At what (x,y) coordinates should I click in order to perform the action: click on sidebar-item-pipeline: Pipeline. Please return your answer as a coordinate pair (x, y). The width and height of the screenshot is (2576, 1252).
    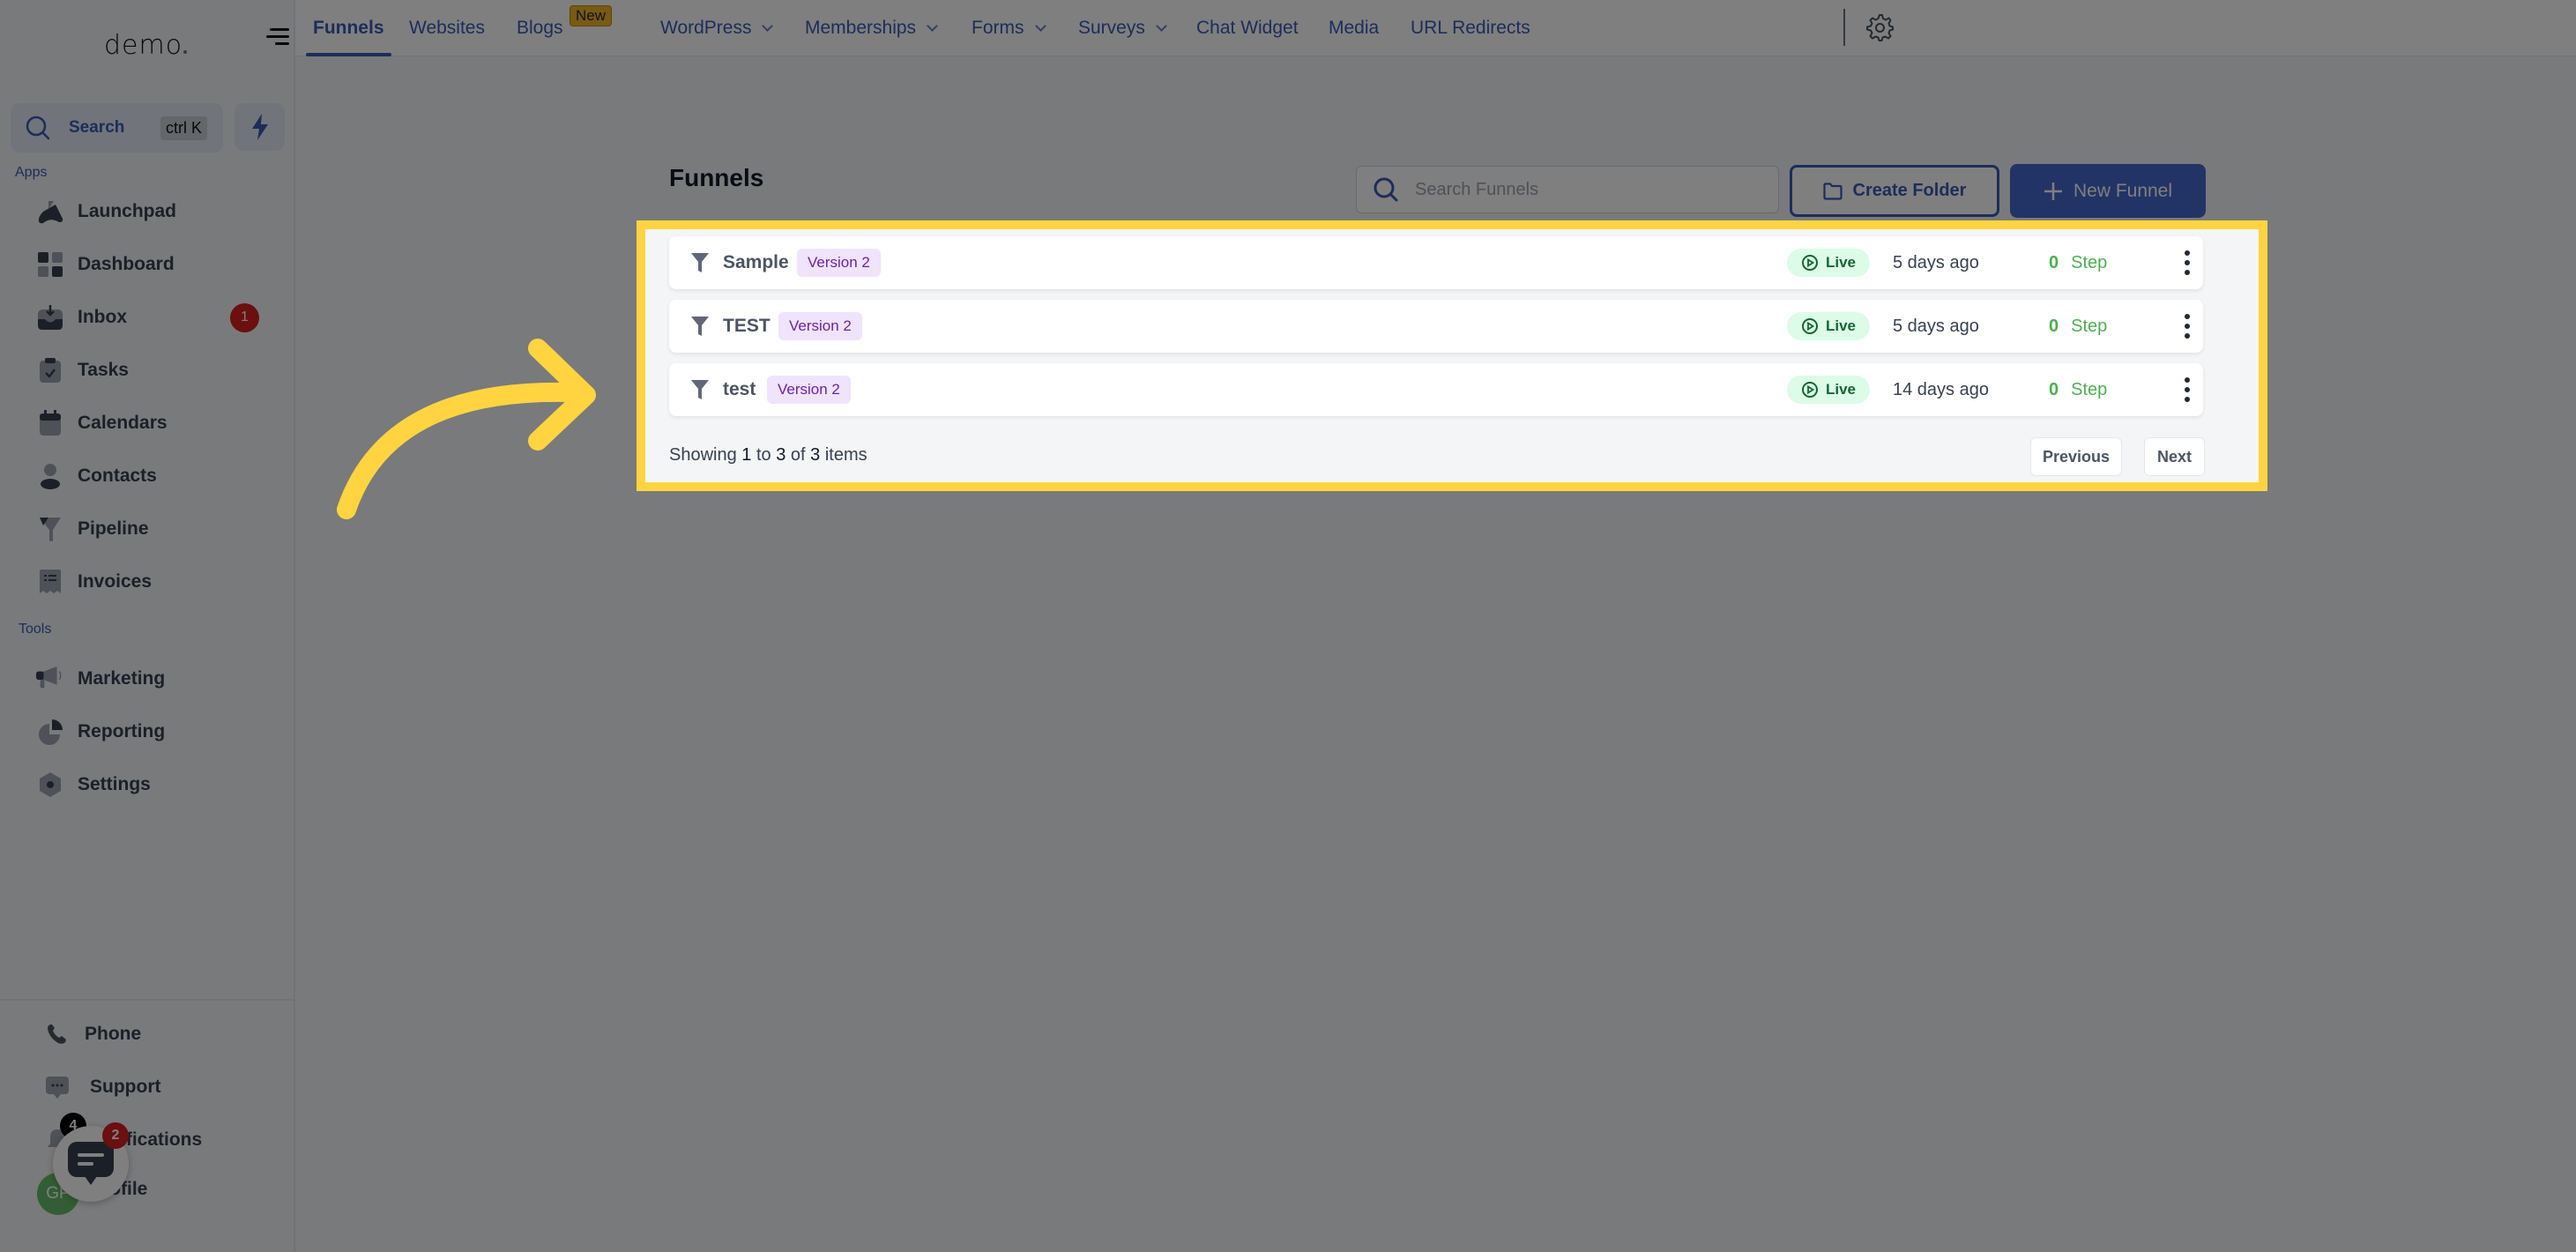
    Looking at the image, I should click on (154, 529).